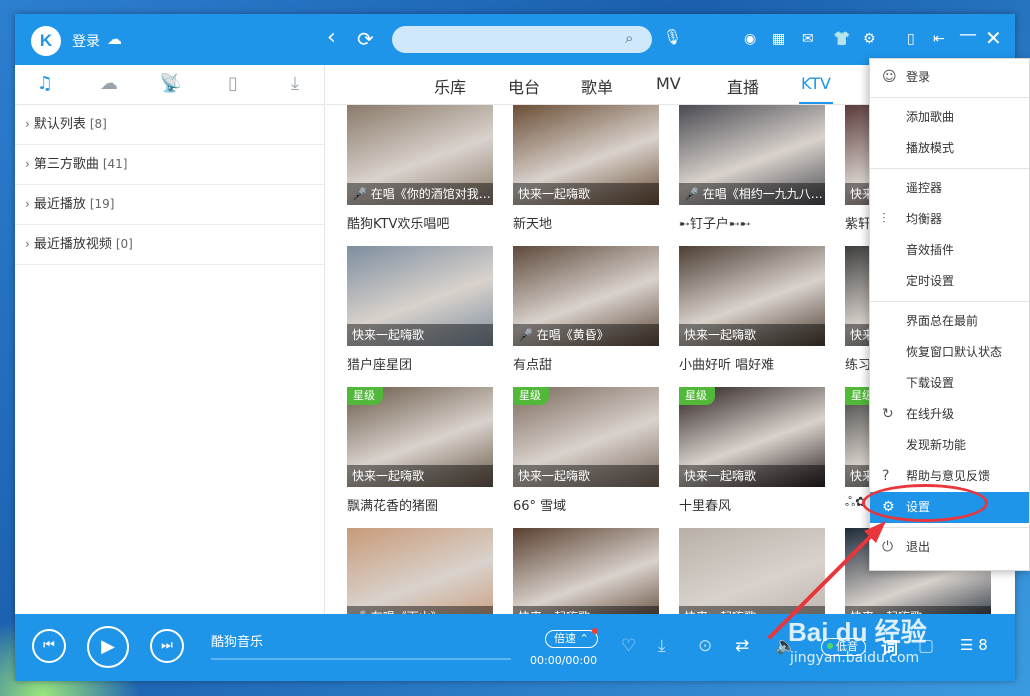  I want to click on sidebar-item: › 最近播放视频 [0], so click(169, 245).